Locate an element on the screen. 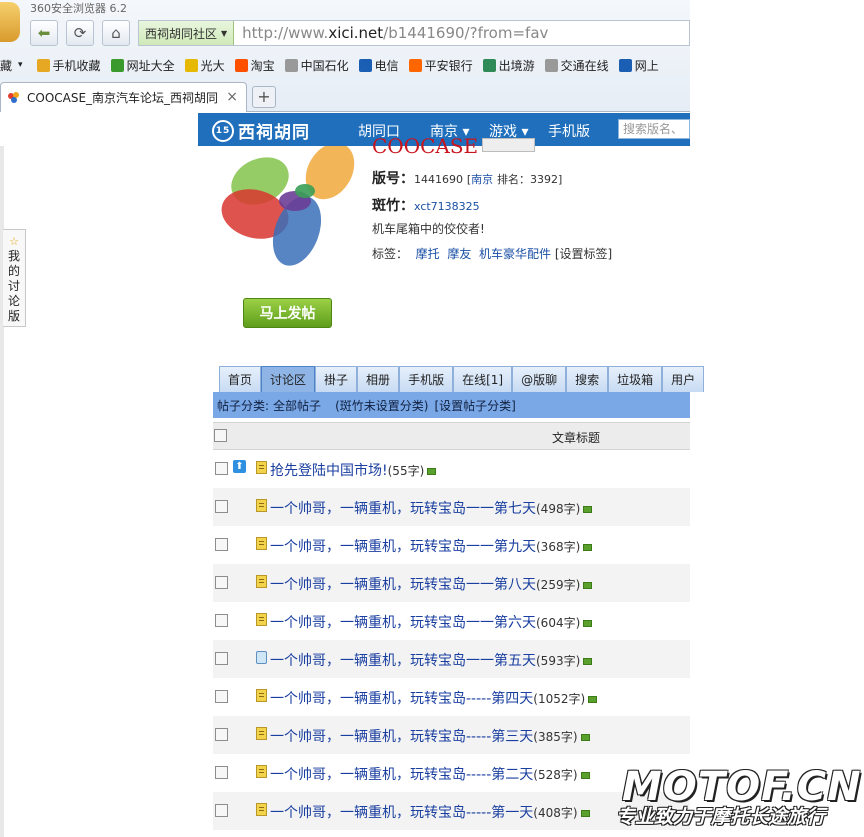  site-logo: 15 西祠胡同 is located at coordinates (261, 130).